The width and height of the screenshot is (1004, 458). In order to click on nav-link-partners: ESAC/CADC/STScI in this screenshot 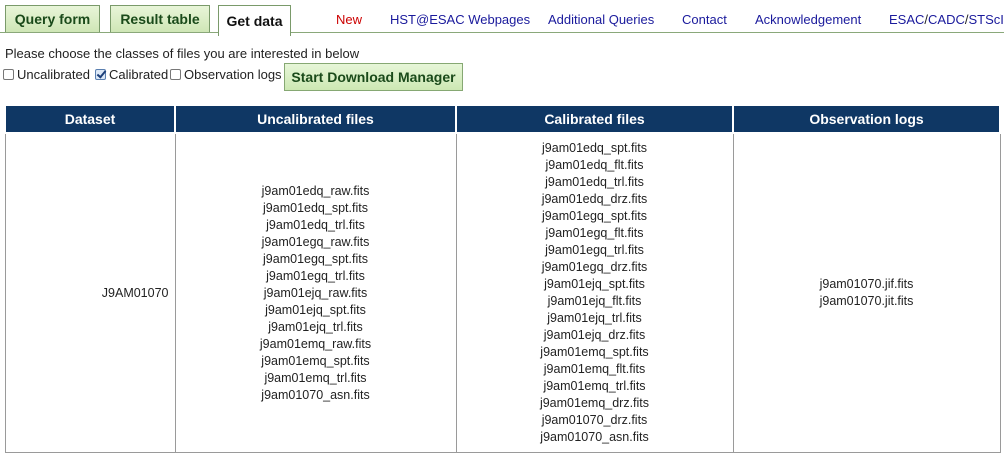, I will do `click(946, 19)`.